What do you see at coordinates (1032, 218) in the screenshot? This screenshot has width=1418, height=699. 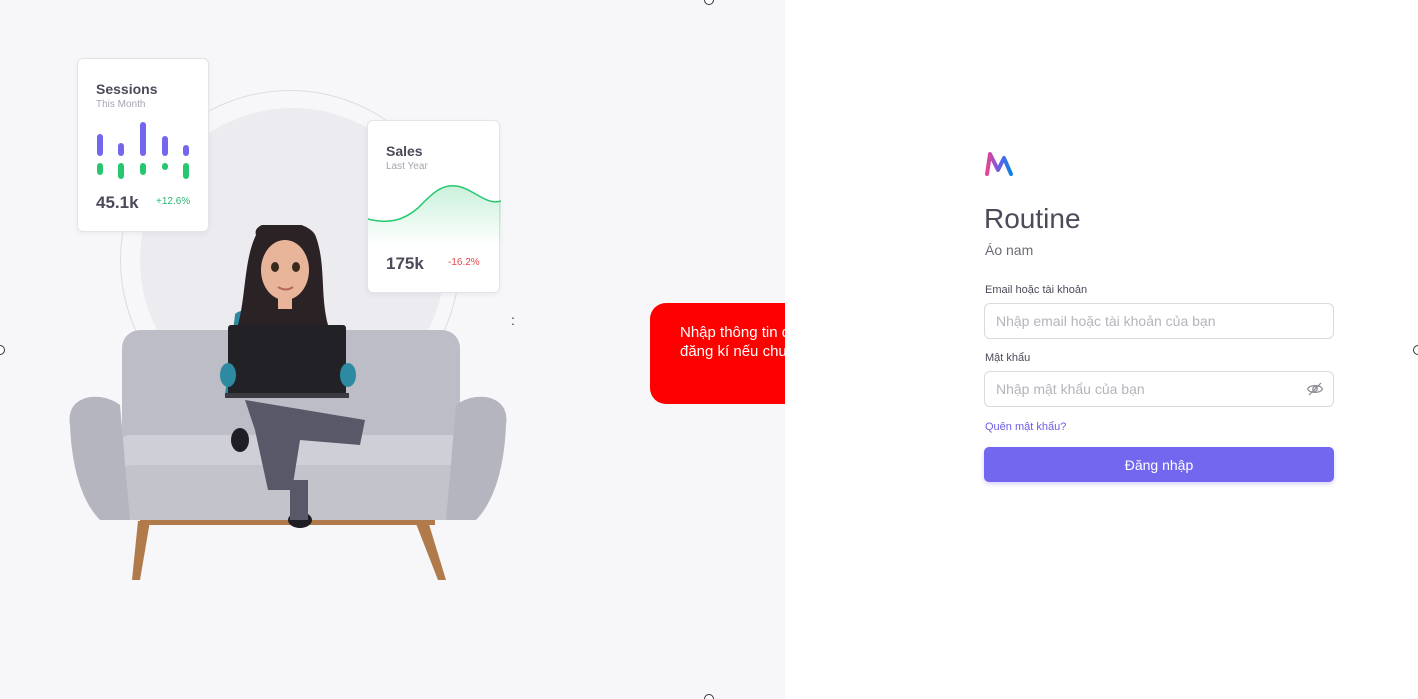 I see `app-title: Routine` at bounding box center [1032, 218].